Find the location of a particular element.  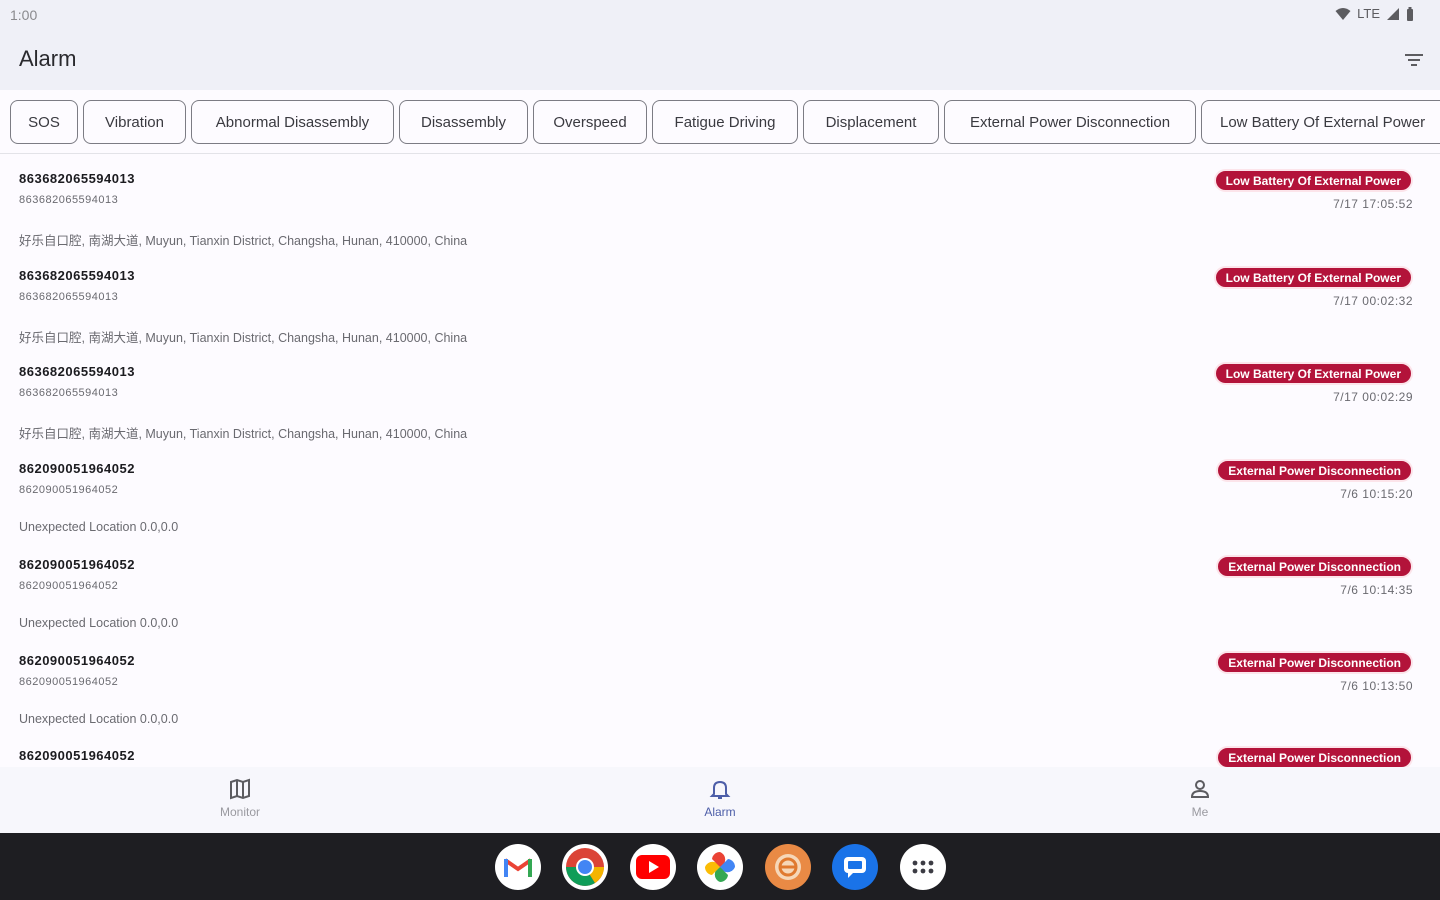

status-bar: 1:00 LTE is located at coordinates (720, 15).